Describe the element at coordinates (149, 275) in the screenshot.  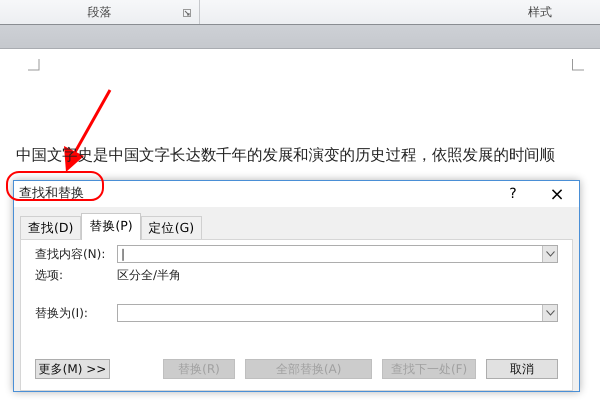
I see `options-value: 区分全/半角` at that location.